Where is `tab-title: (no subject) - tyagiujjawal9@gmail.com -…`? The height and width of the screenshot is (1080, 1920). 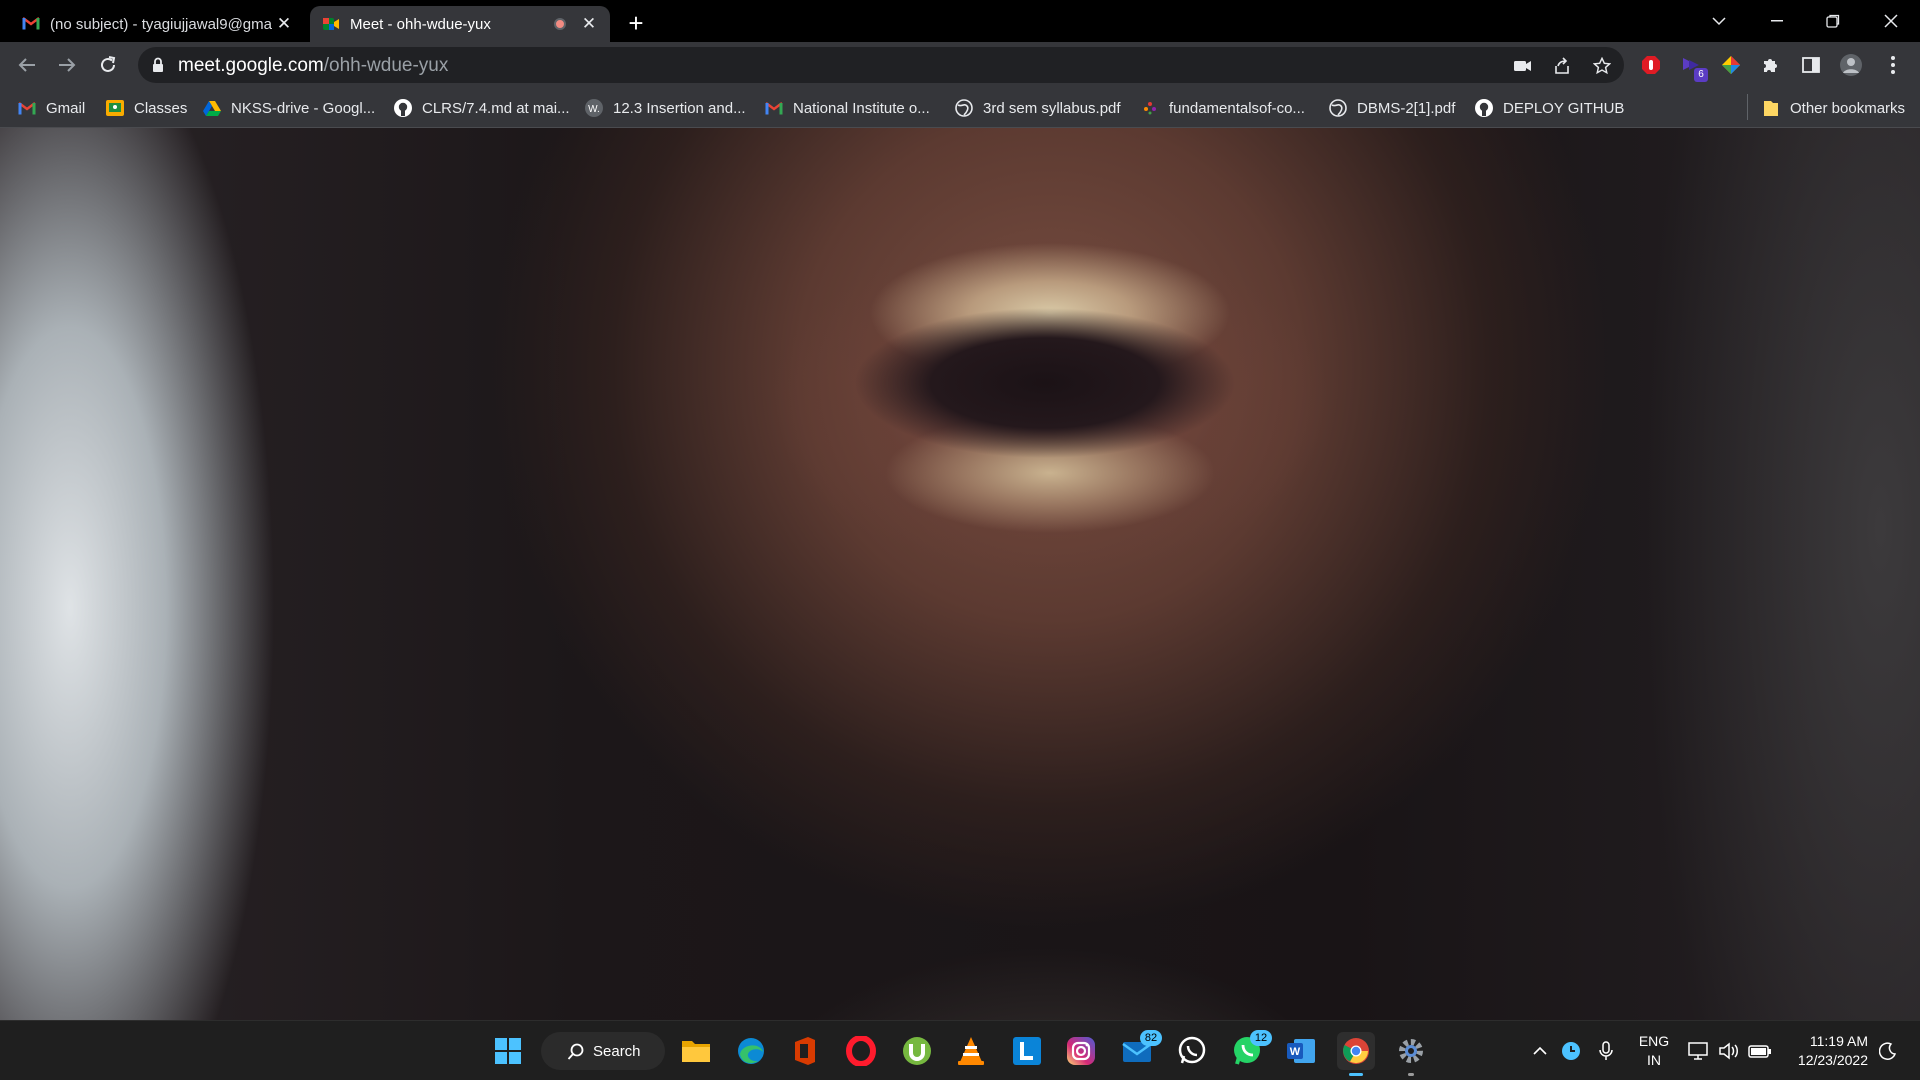
tab-title: (no subject) - tyagiujjawal9@gmail.com -… is located at coordinates (161, 24).